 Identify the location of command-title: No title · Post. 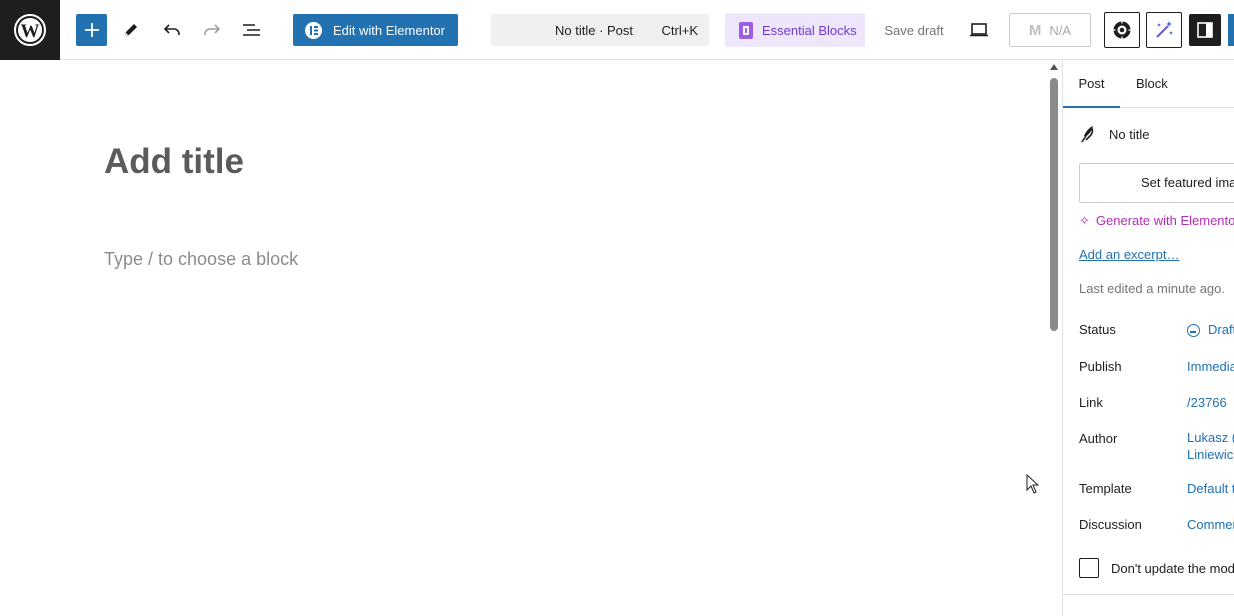
(594, 30).